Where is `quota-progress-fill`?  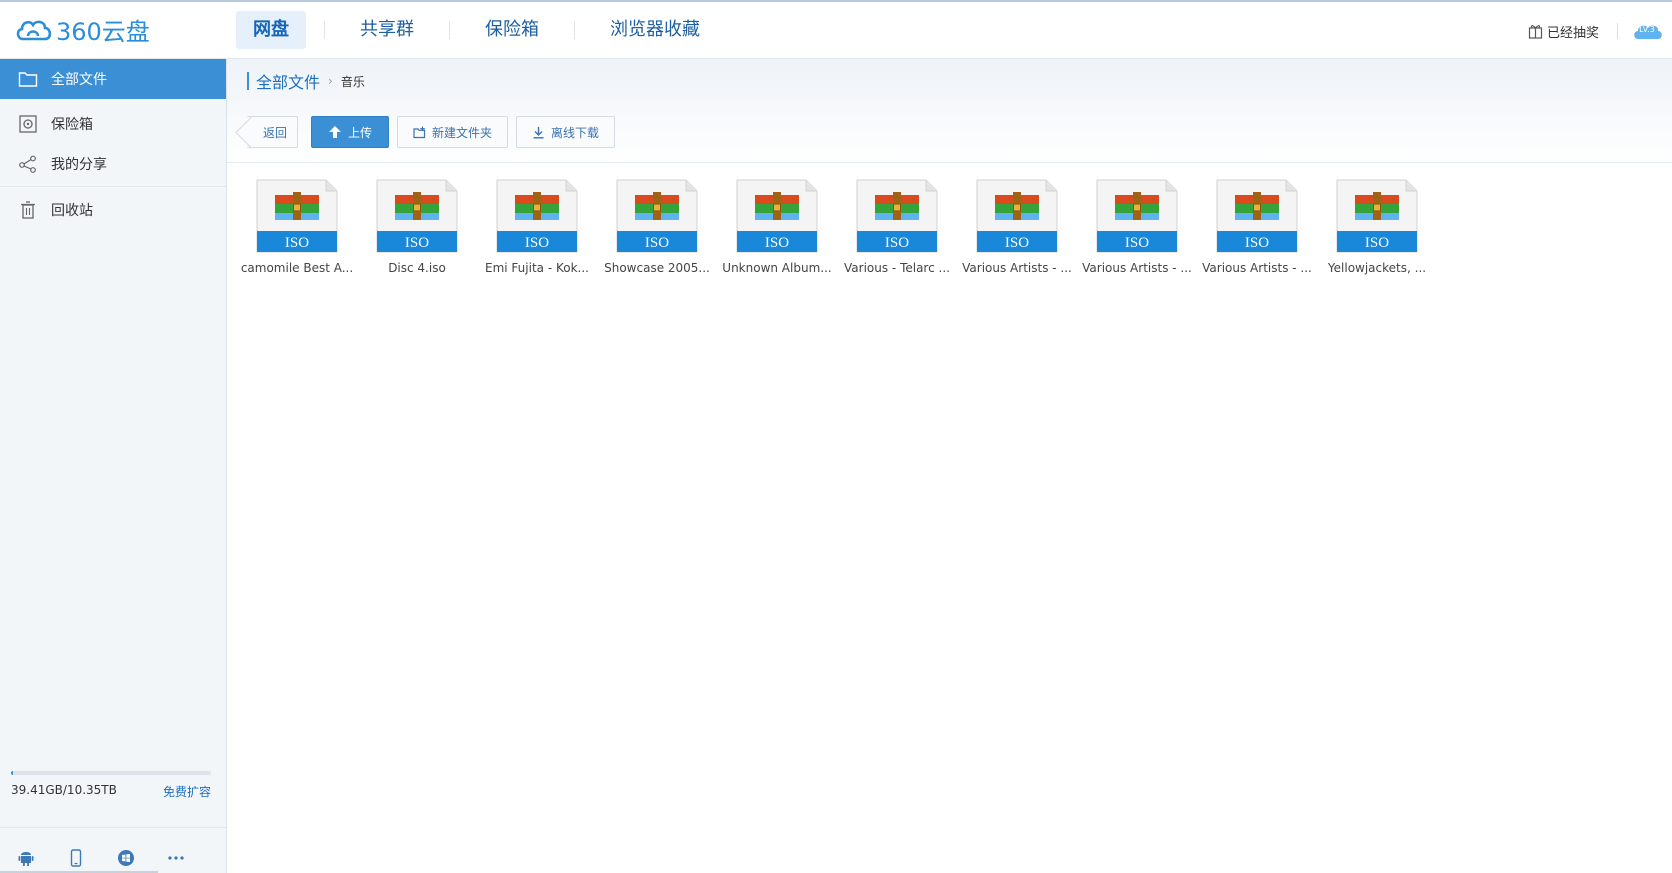
quota-progress-fill is located at coordinates (12, 773).